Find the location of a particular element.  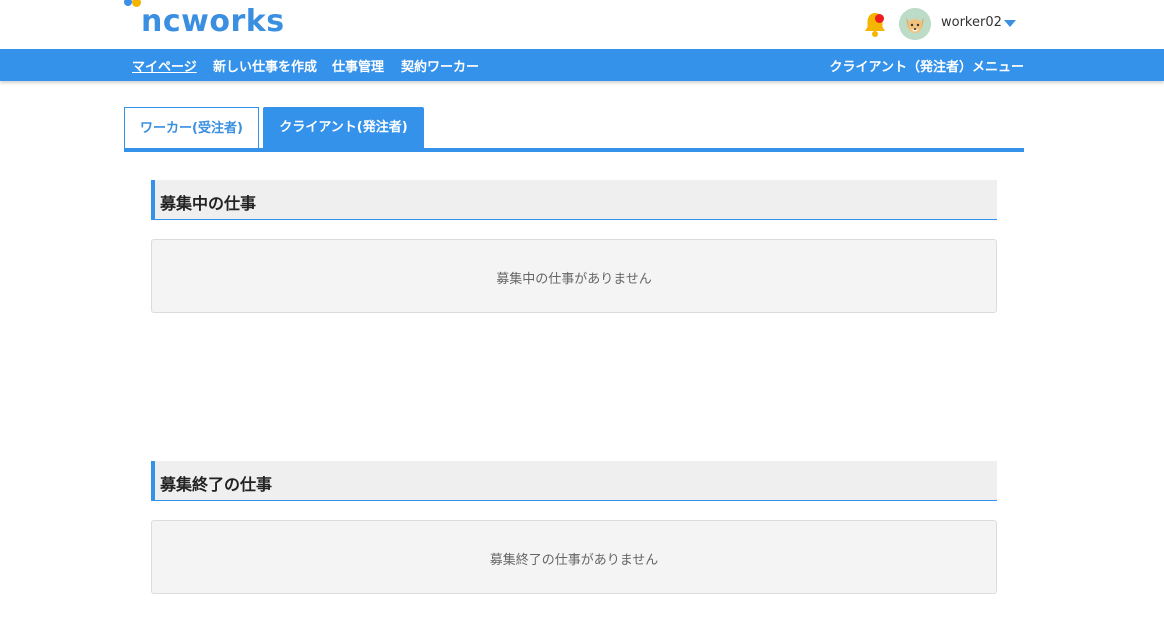

caret-down-icon is located at coordinates (1010, 23).